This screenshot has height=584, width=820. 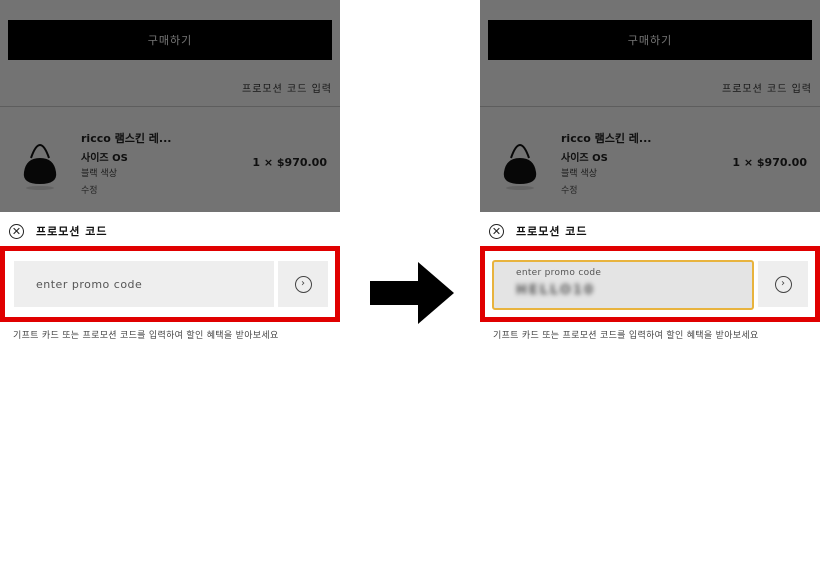 What do you see at coordinates (559, 273) in the screenshot?
I see `promo-input-label: enter promo code` at bounding box center [559, 273].